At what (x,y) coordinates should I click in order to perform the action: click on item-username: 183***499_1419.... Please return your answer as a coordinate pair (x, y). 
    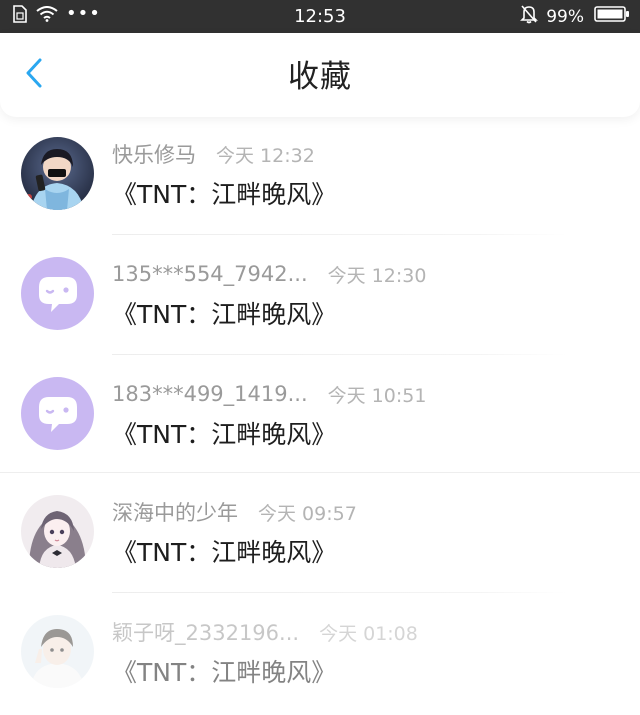
    Looking at the image, I should click on (210, 394).